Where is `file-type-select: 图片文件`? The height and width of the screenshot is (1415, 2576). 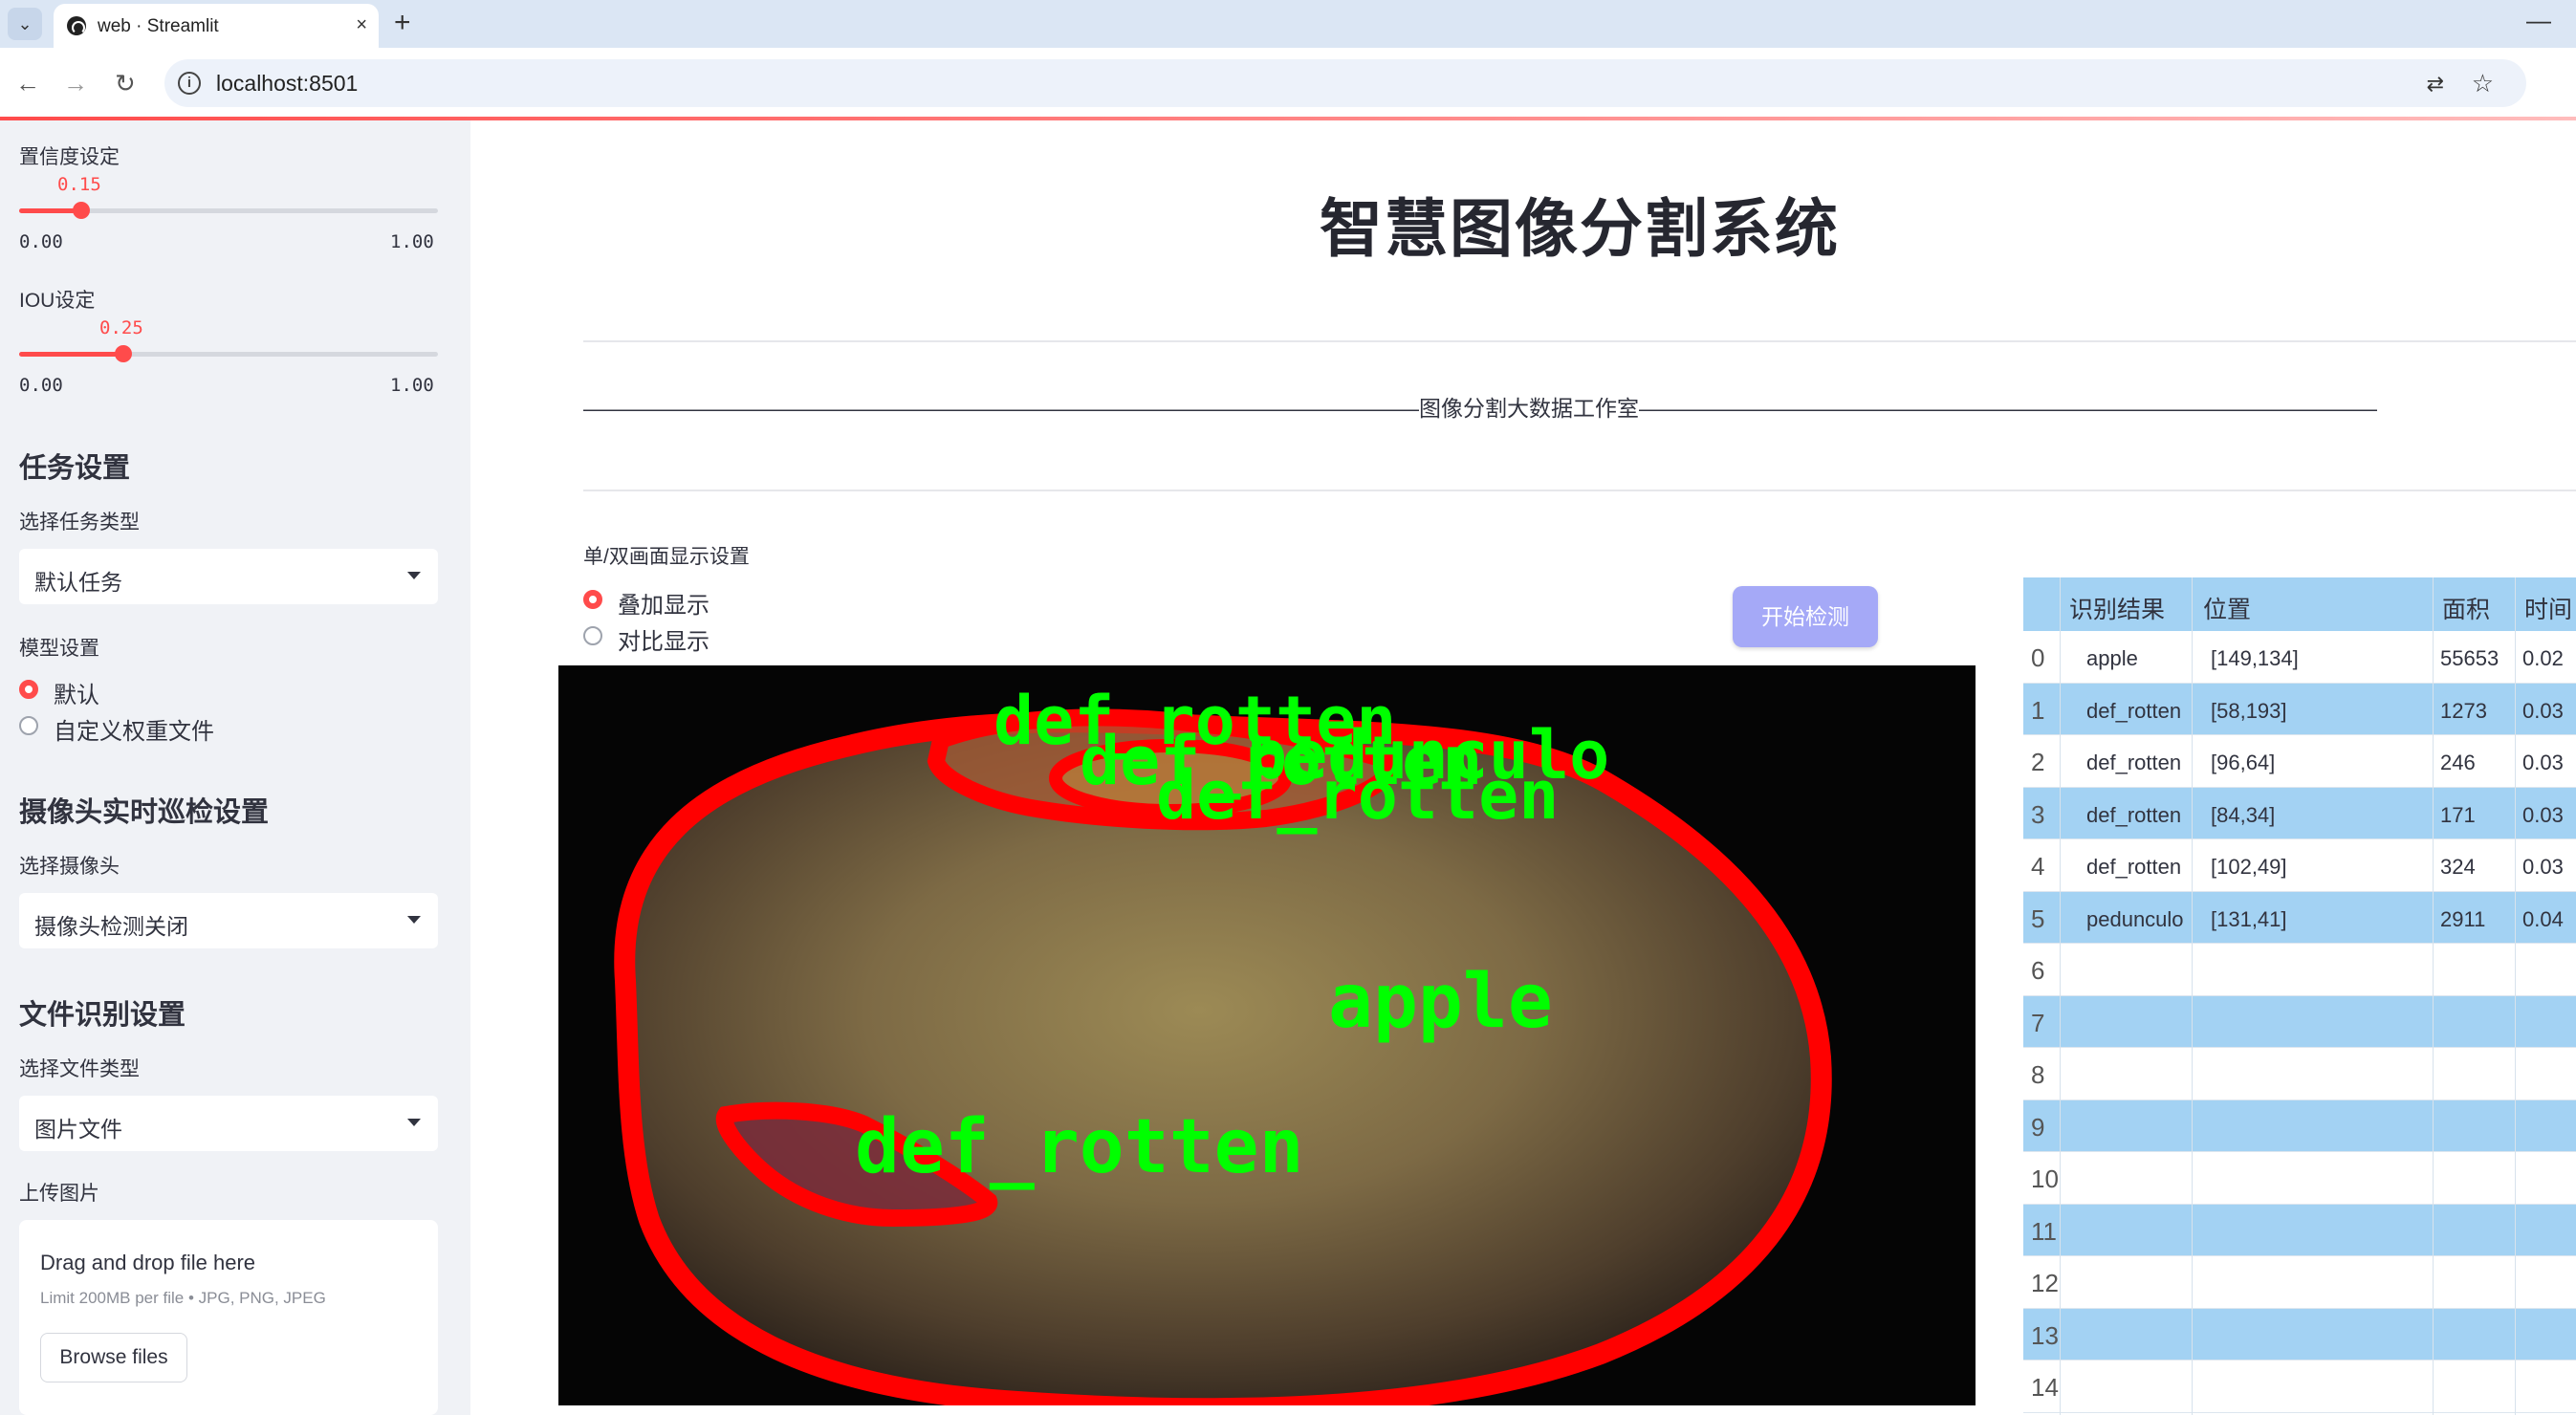
file-type-select: 图片文件 is located at coordinates (228, 1123).